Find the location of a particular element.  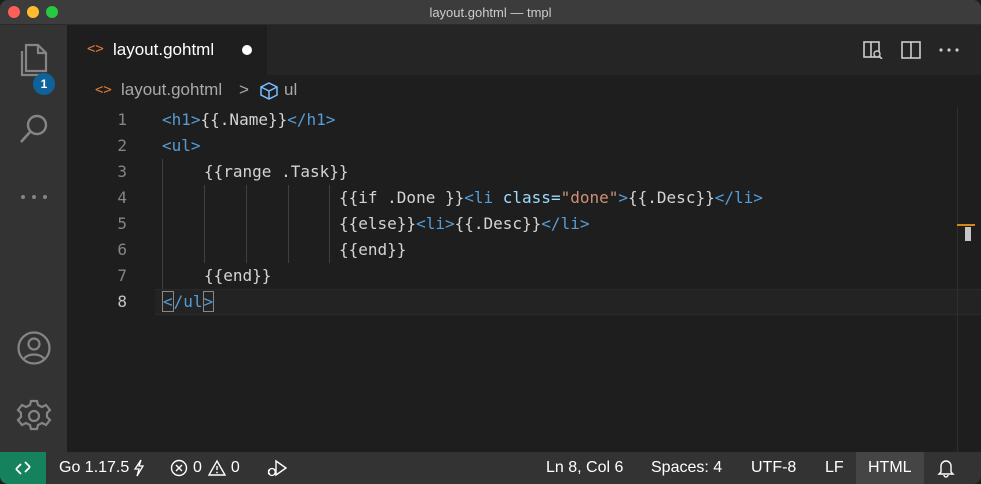

template-expr: {{.Name}} is located at coordinates (244, 119).